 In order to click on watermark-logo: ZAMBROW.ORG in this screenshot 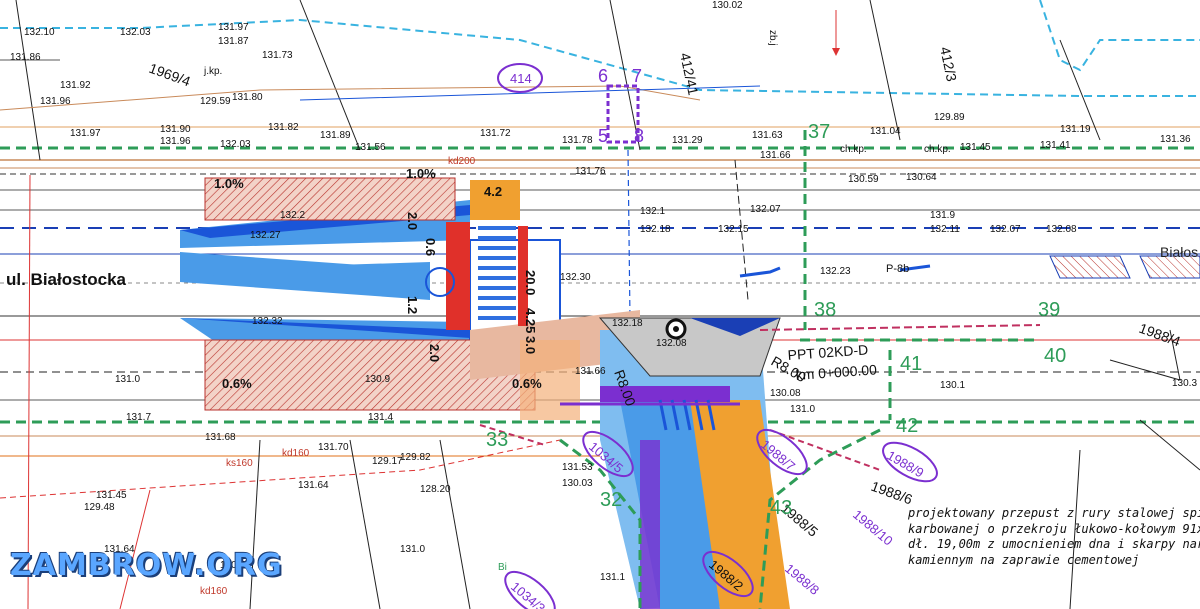, I will do `click(146, 565)`.